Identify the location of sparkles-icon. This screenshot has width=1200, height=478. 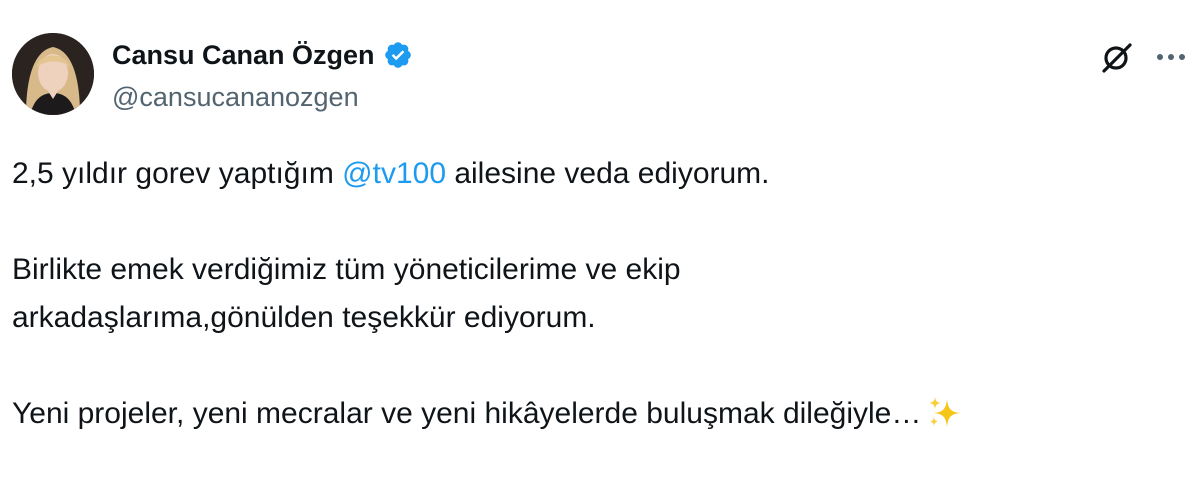
(944, 419).